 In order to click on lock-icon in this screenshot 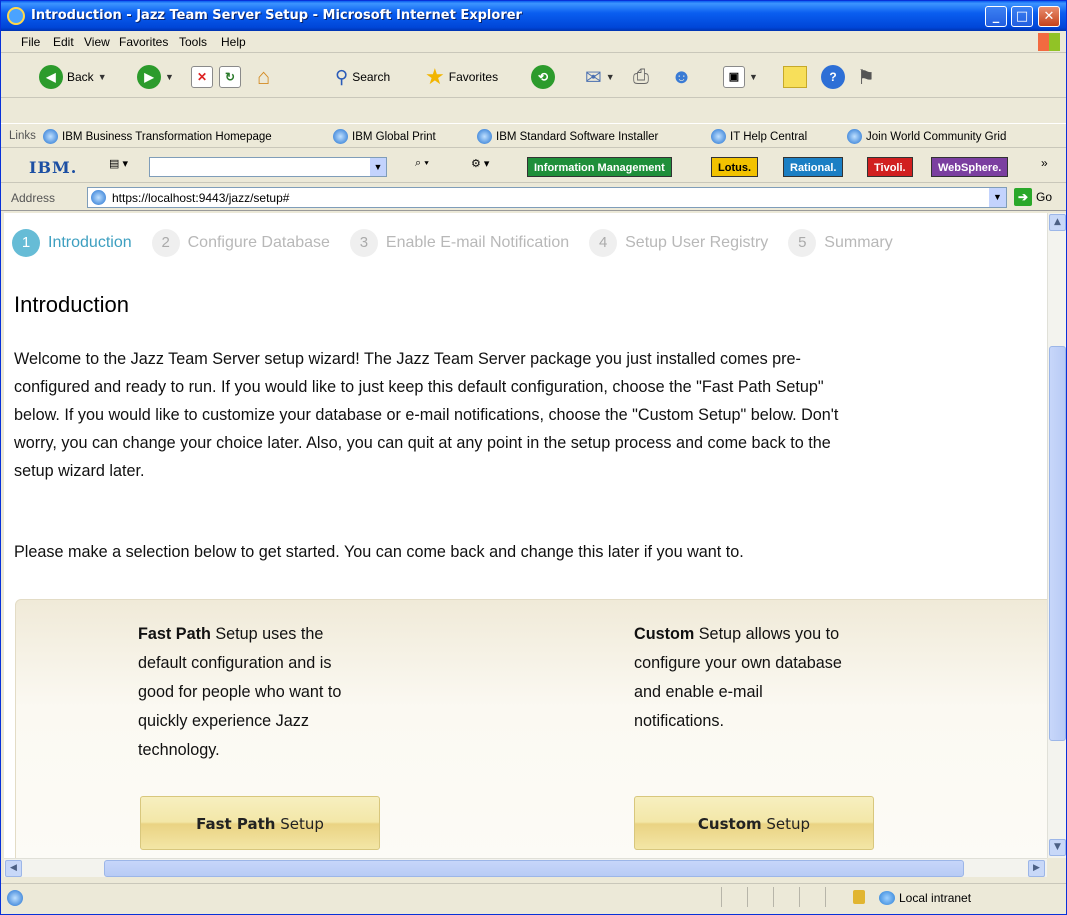, I will do `click(859, 897)`.